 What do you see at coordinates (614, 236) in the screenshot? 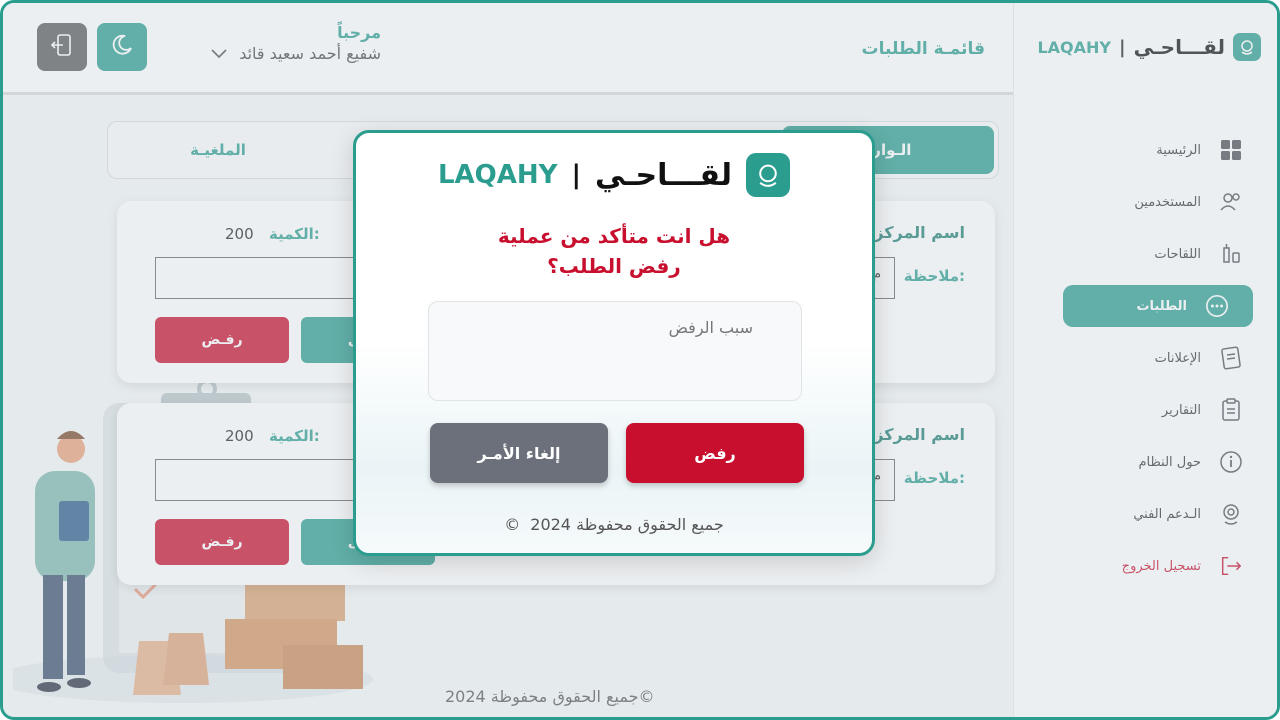
I see `question-line-1: هل انت متأكد من عملية` at bounding box center [614, 236].